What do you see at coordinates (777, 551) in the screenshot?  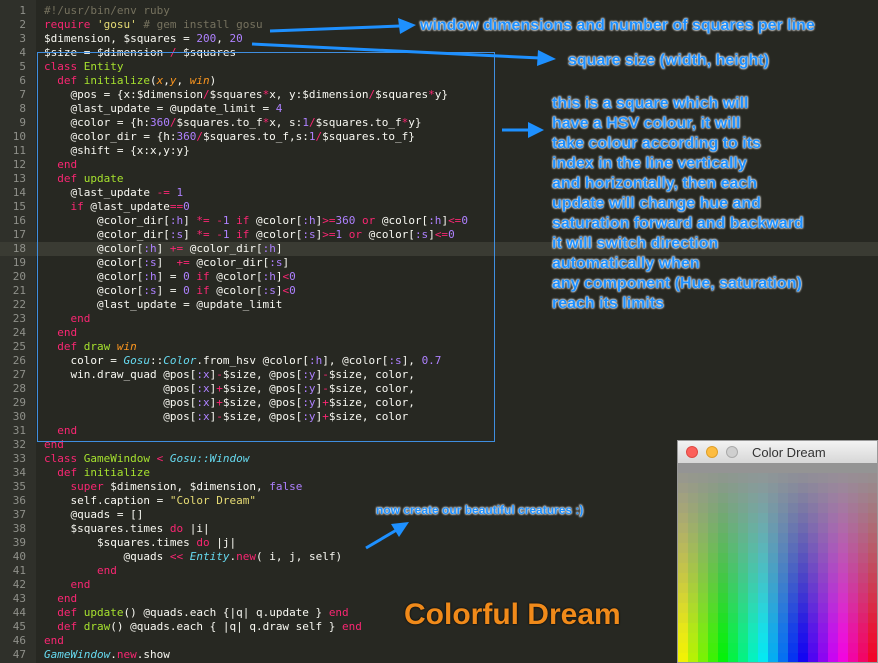 I see `color-dream-window: Color Dream` at bounding box center [777, 551].